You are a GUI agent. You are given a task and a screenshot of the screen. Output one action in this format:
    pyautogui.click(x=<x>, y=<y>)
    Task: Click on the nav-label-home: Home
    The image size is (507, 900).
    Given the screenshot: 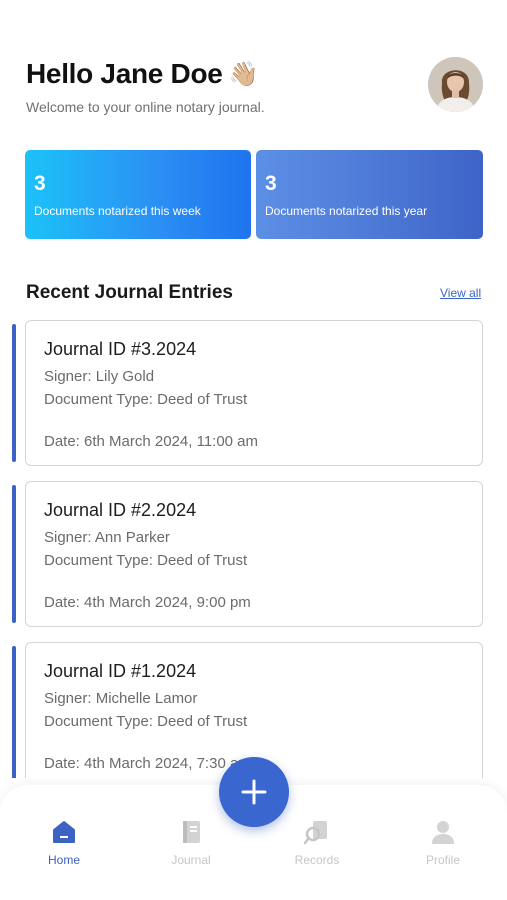 What is the action you would take?
    pyautogui.click(x=63, y=860)
    